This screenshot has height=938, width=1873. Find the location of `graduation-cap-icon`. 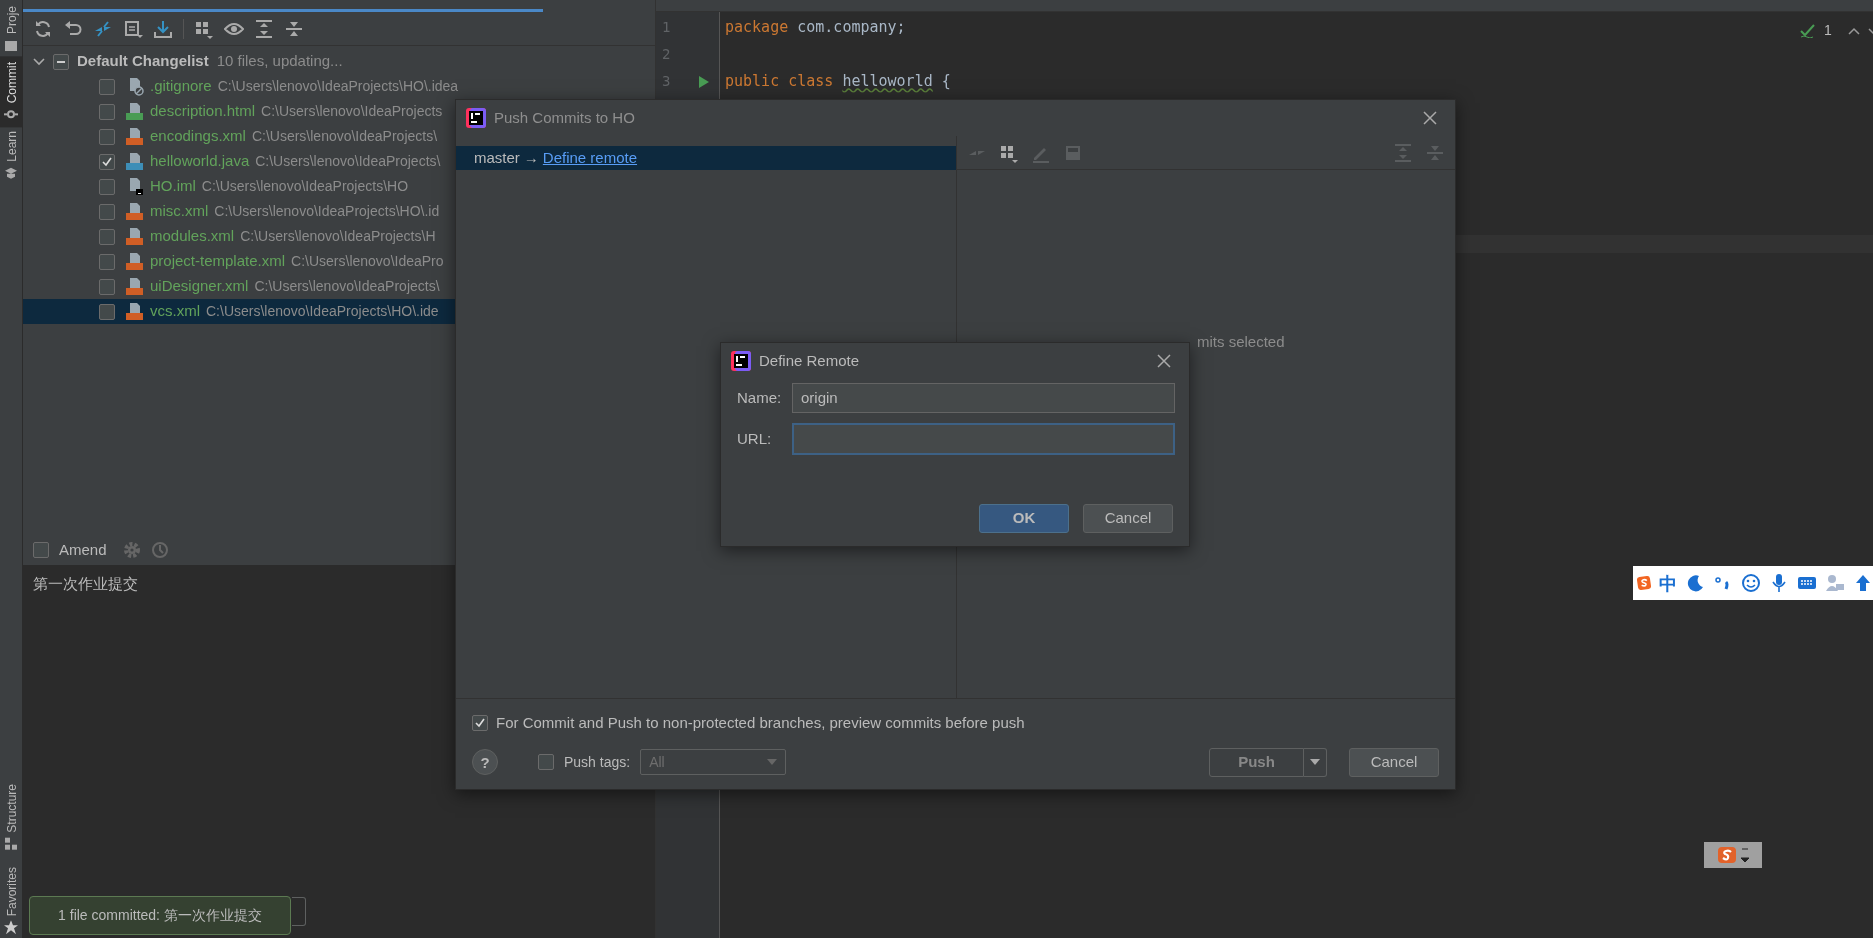

graduation-cap-icon is located at coordinates (11, 173).